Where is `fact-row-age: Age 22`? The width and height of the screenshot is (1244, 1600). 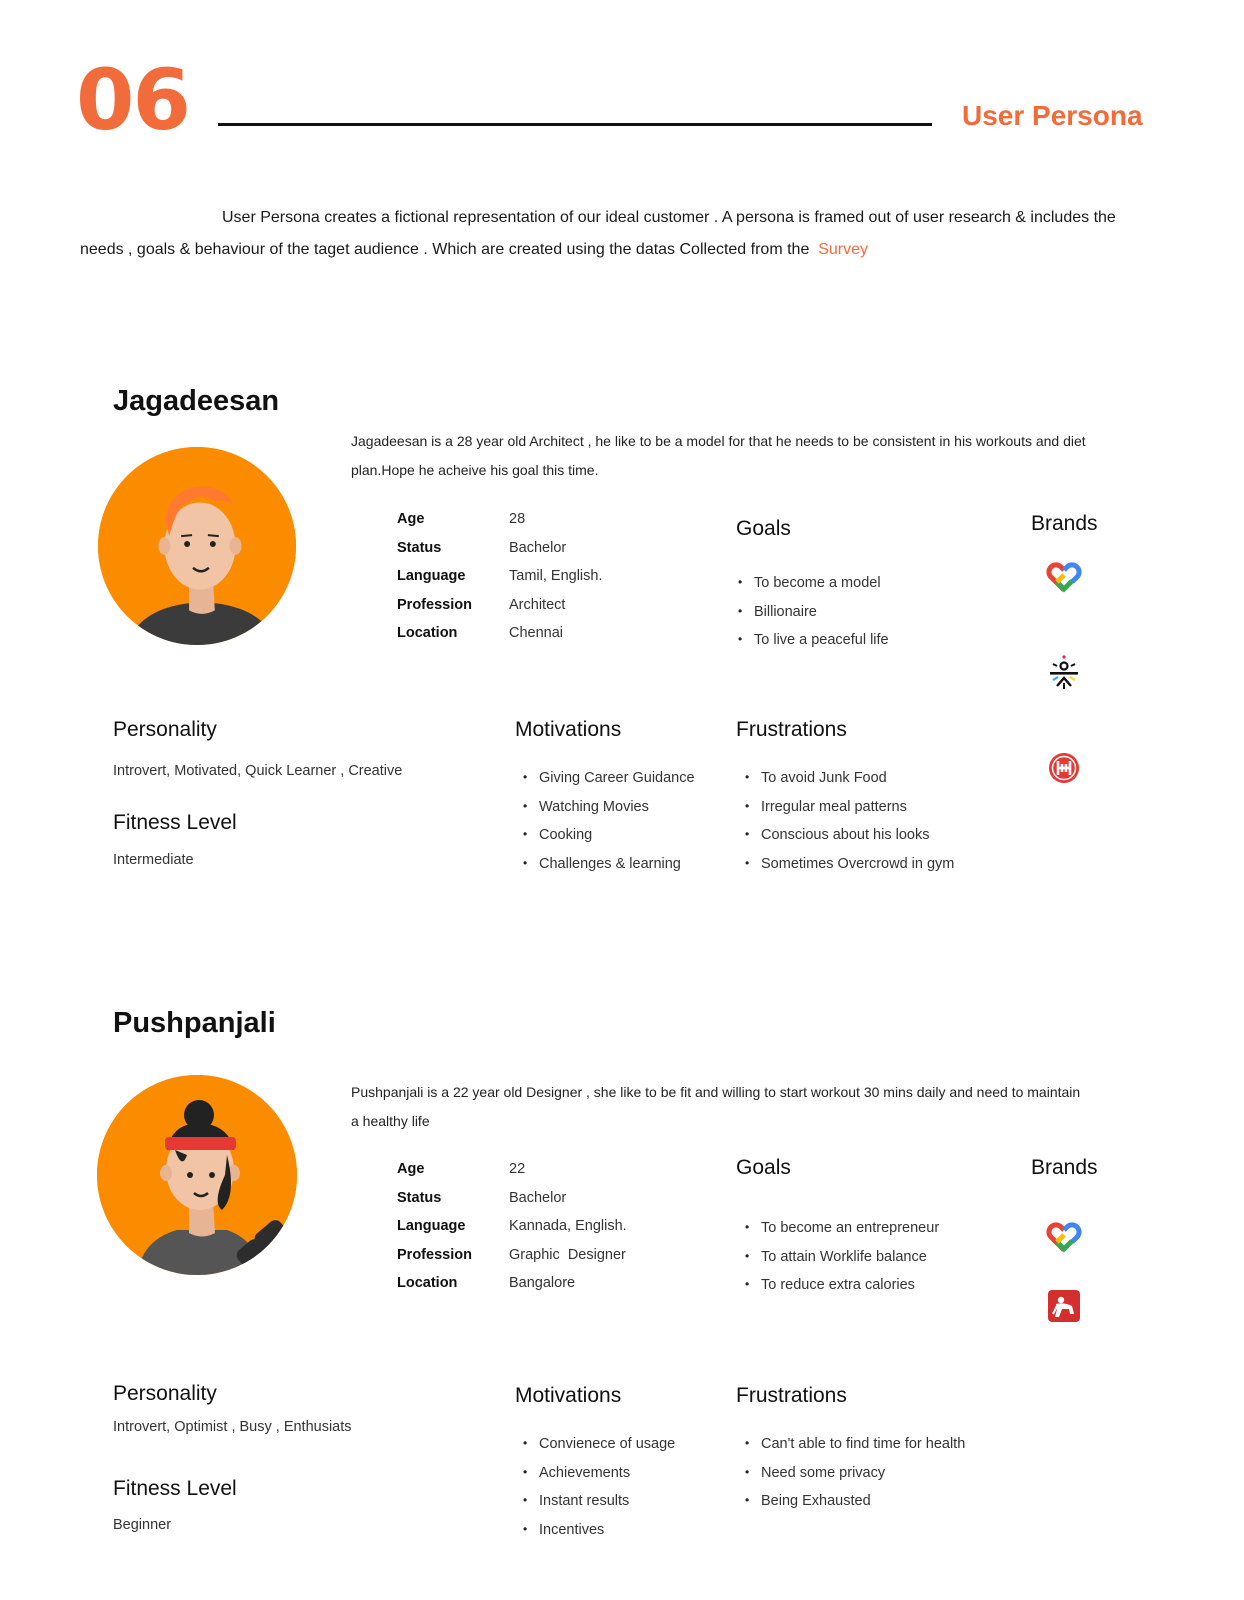
fact-row-age: Age 22 is located at coordinates (547, 1175).